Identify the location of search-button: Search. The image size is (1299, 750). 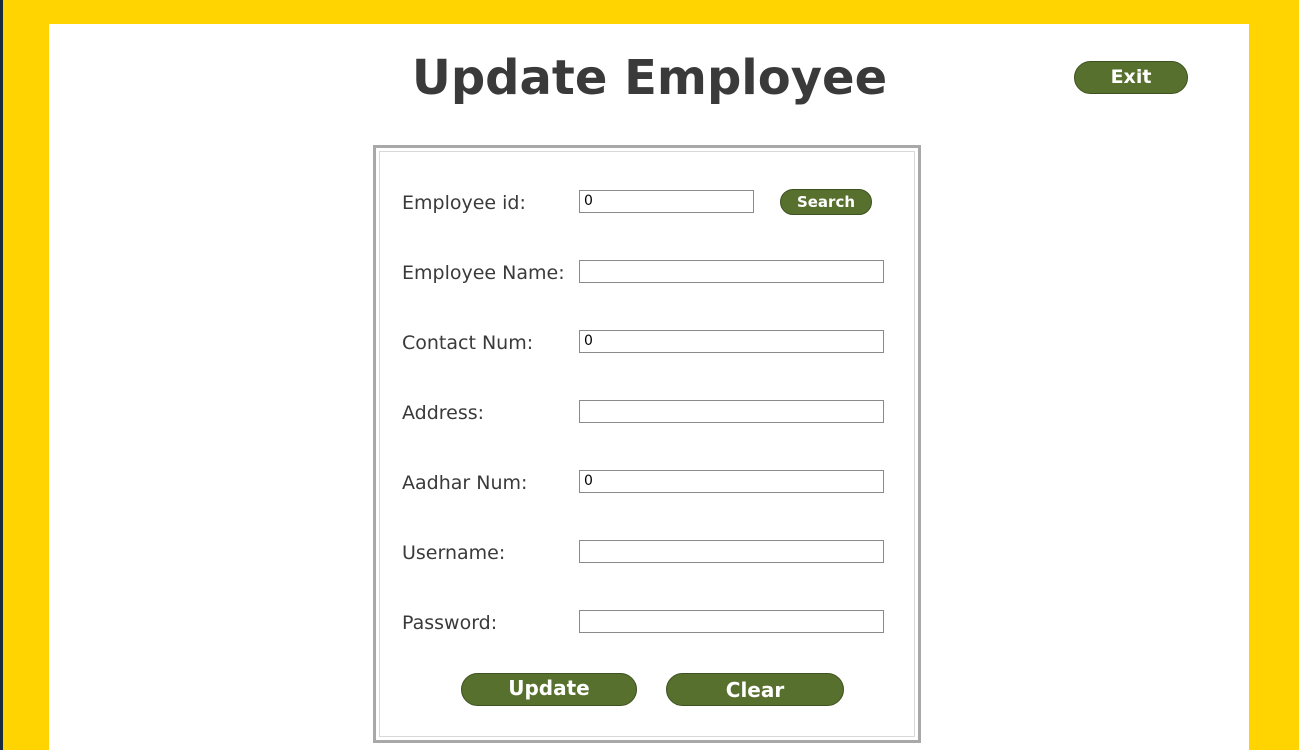
(826, 202).